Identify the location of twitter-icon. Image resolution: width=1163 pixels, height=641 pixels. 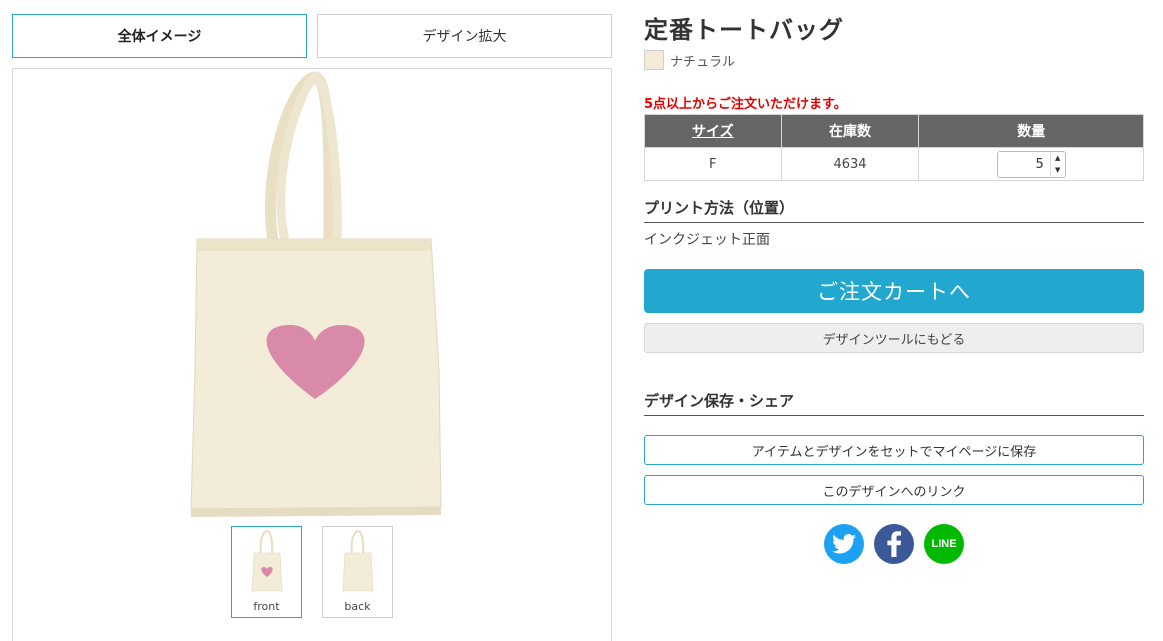
(844, 544).